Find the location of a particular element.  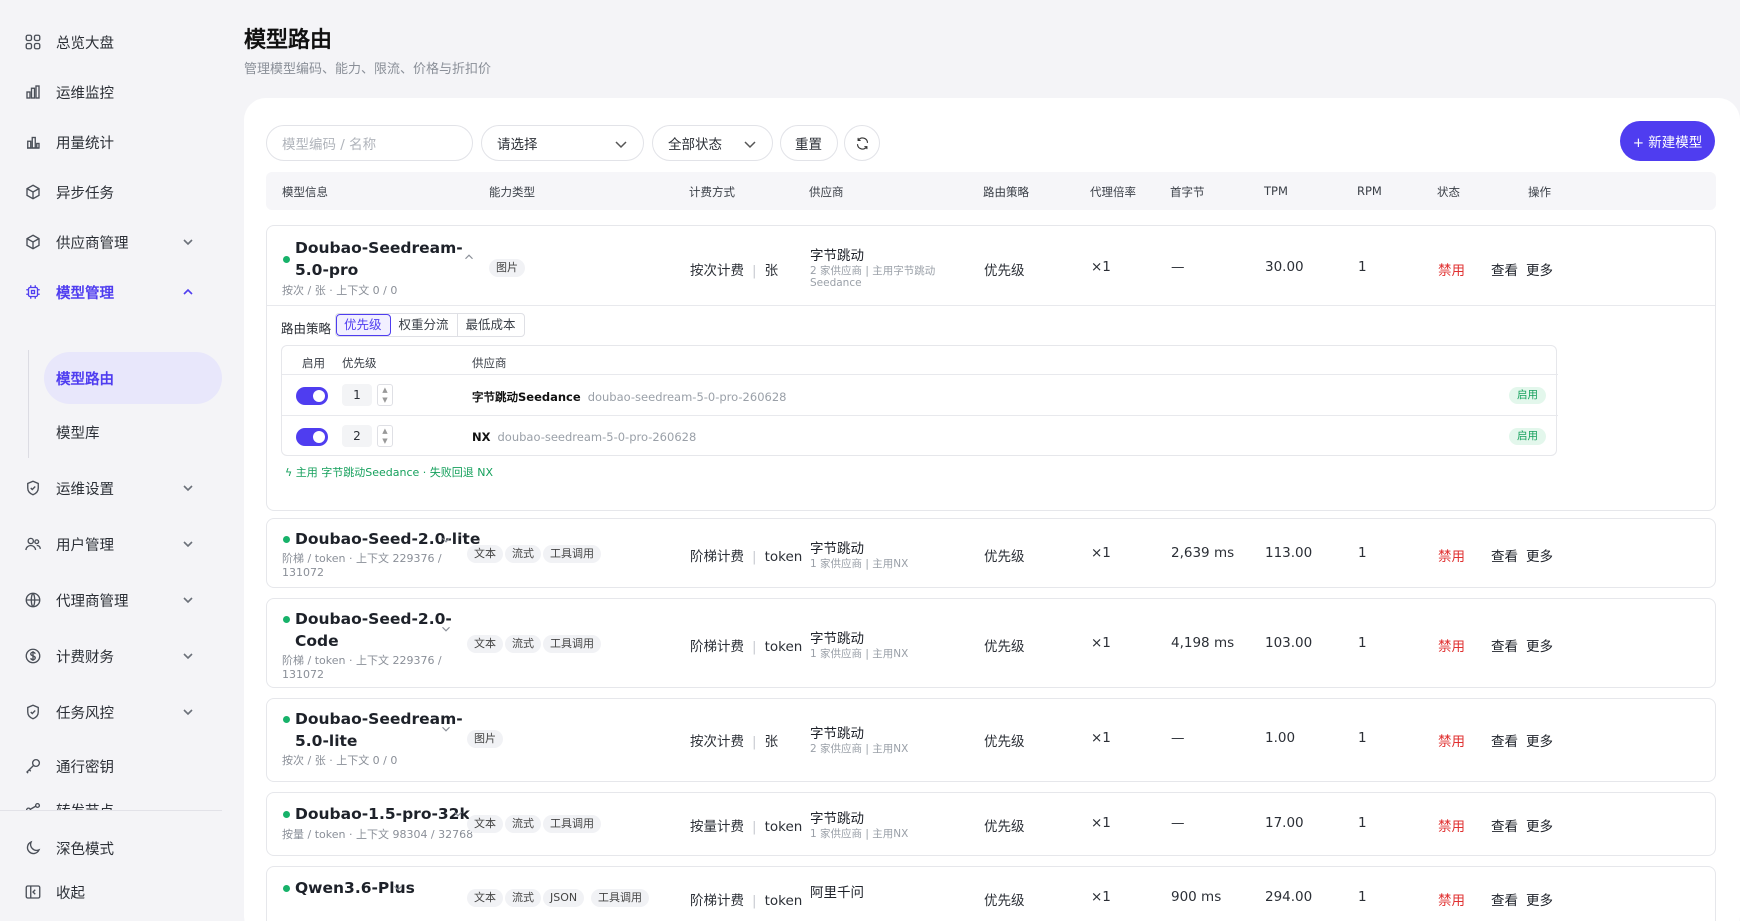

moon-icon is located at coordinates (33, 848).